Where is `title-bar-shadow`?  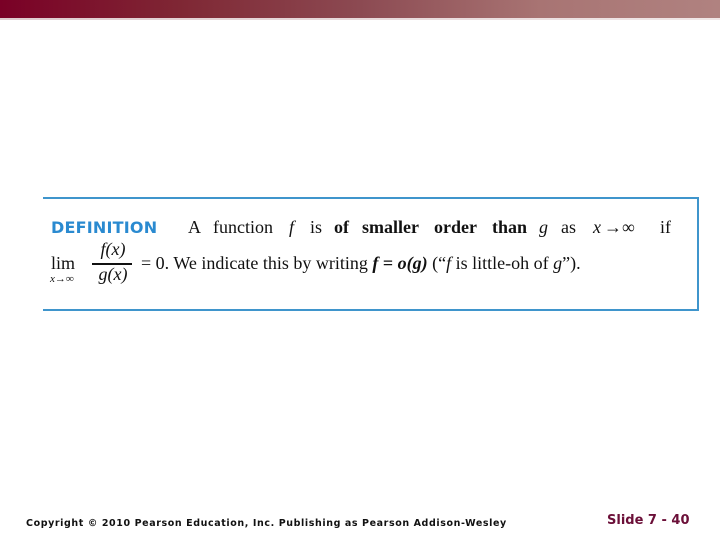 title-bar-shadow is located at coordinates (360, 19).